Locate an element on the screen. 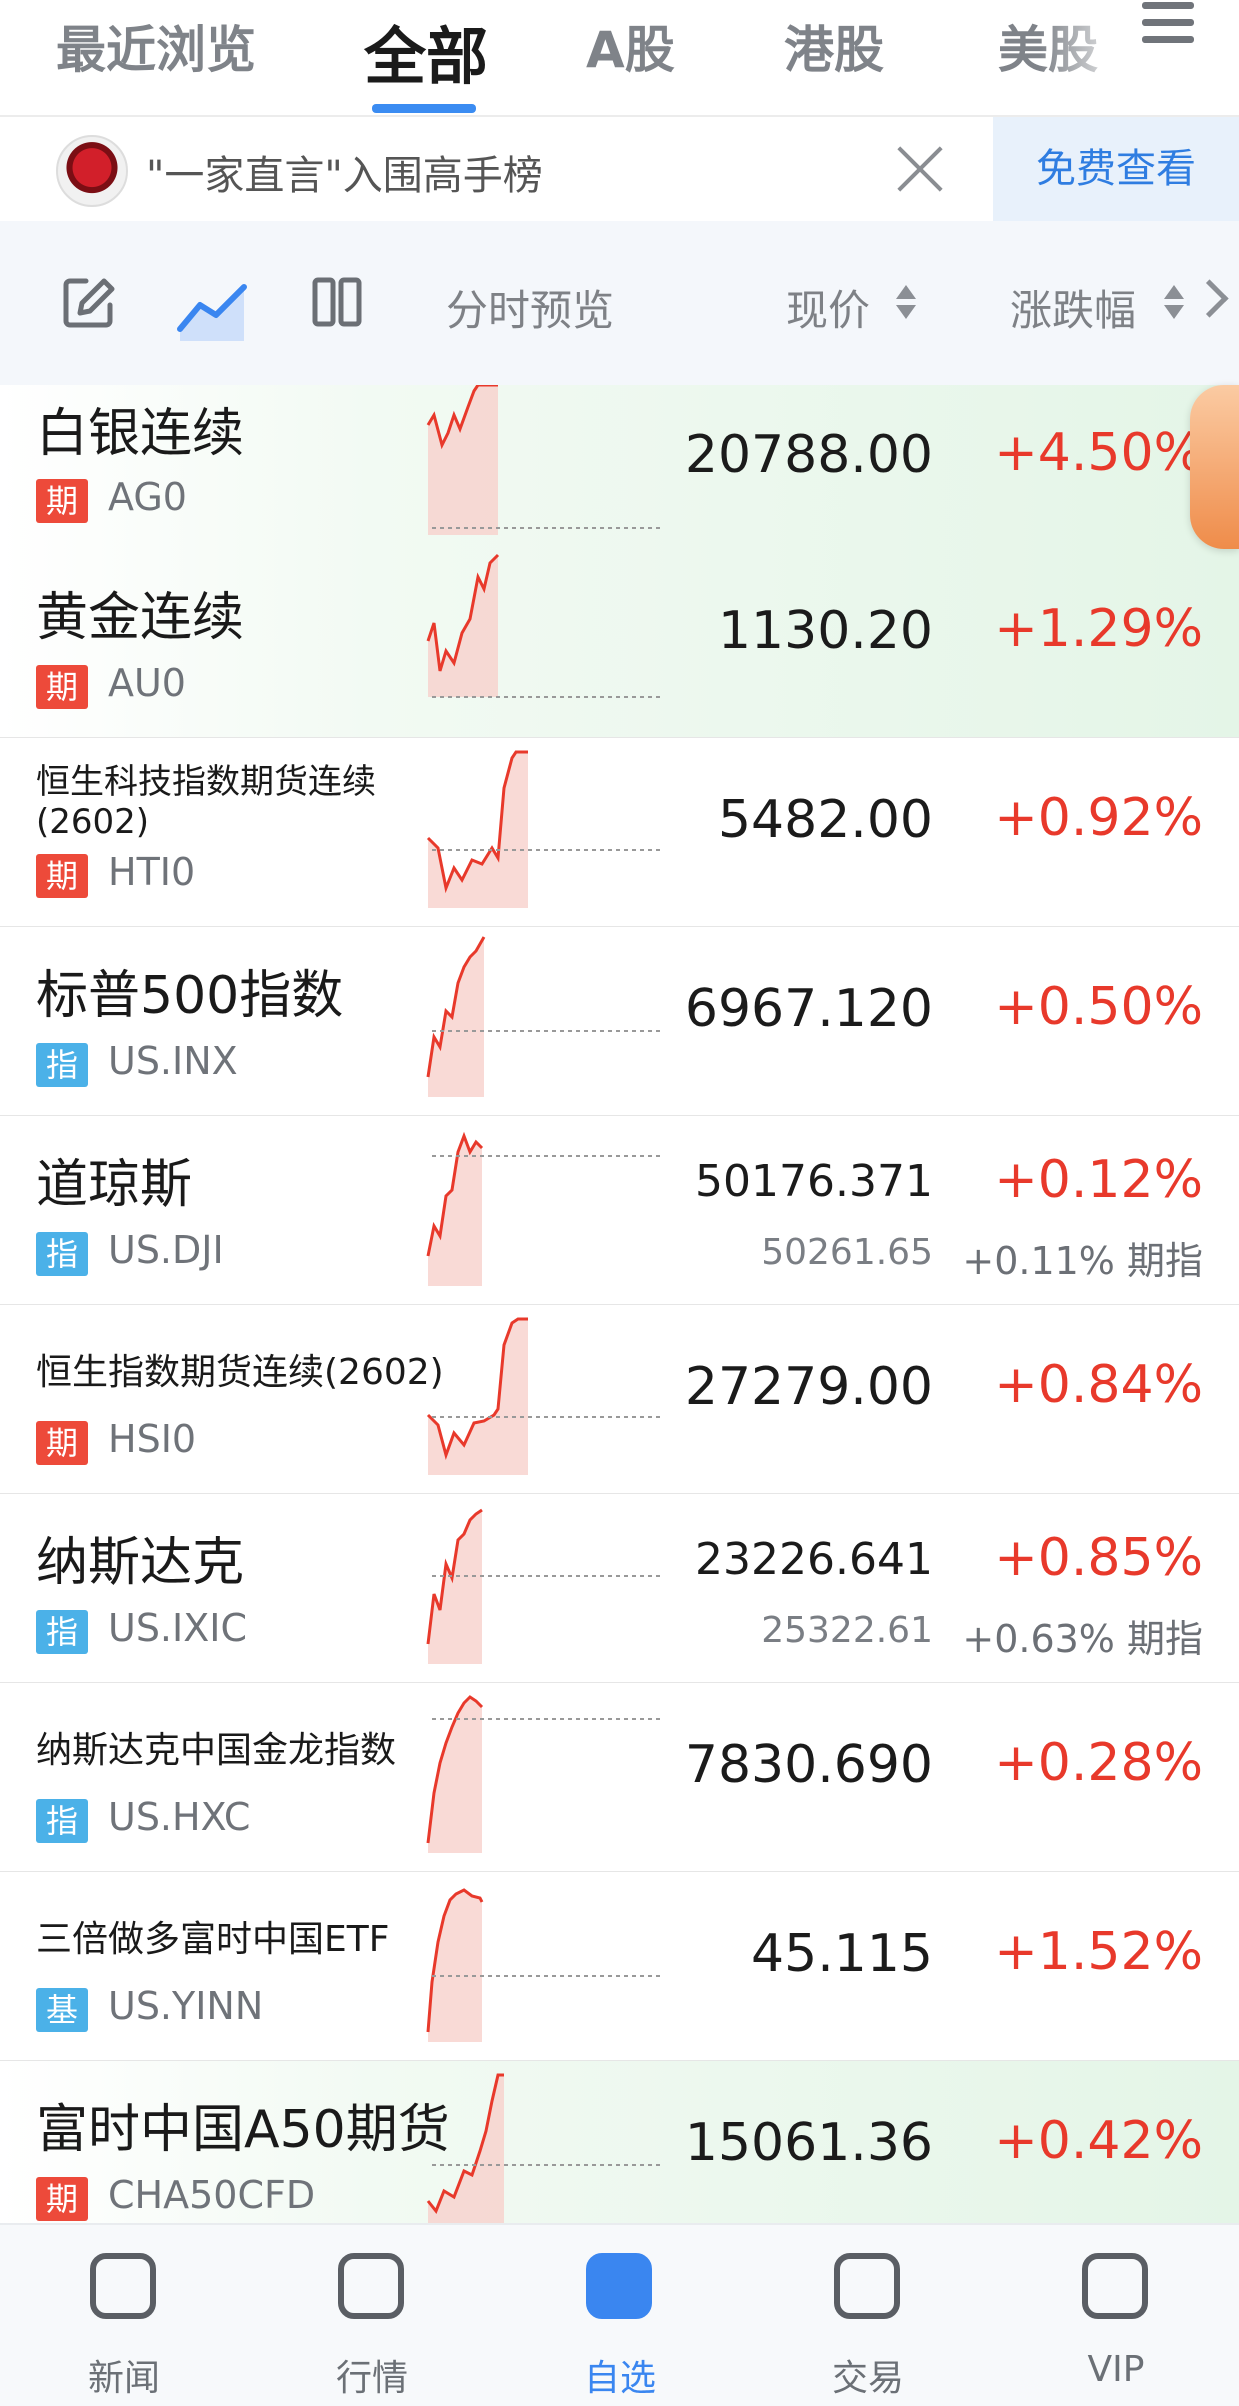 This screenshot has height=2406, width=1239. exchange-icon is located at coordinates (867, 2286).